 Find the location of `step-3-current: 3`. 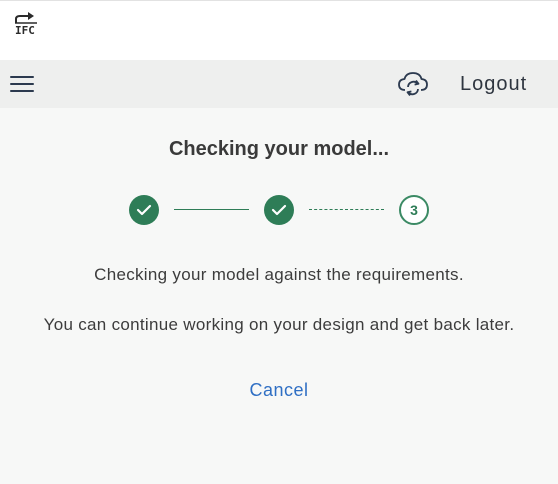

step-3-current: 3 is located at coordinates (414, 210).